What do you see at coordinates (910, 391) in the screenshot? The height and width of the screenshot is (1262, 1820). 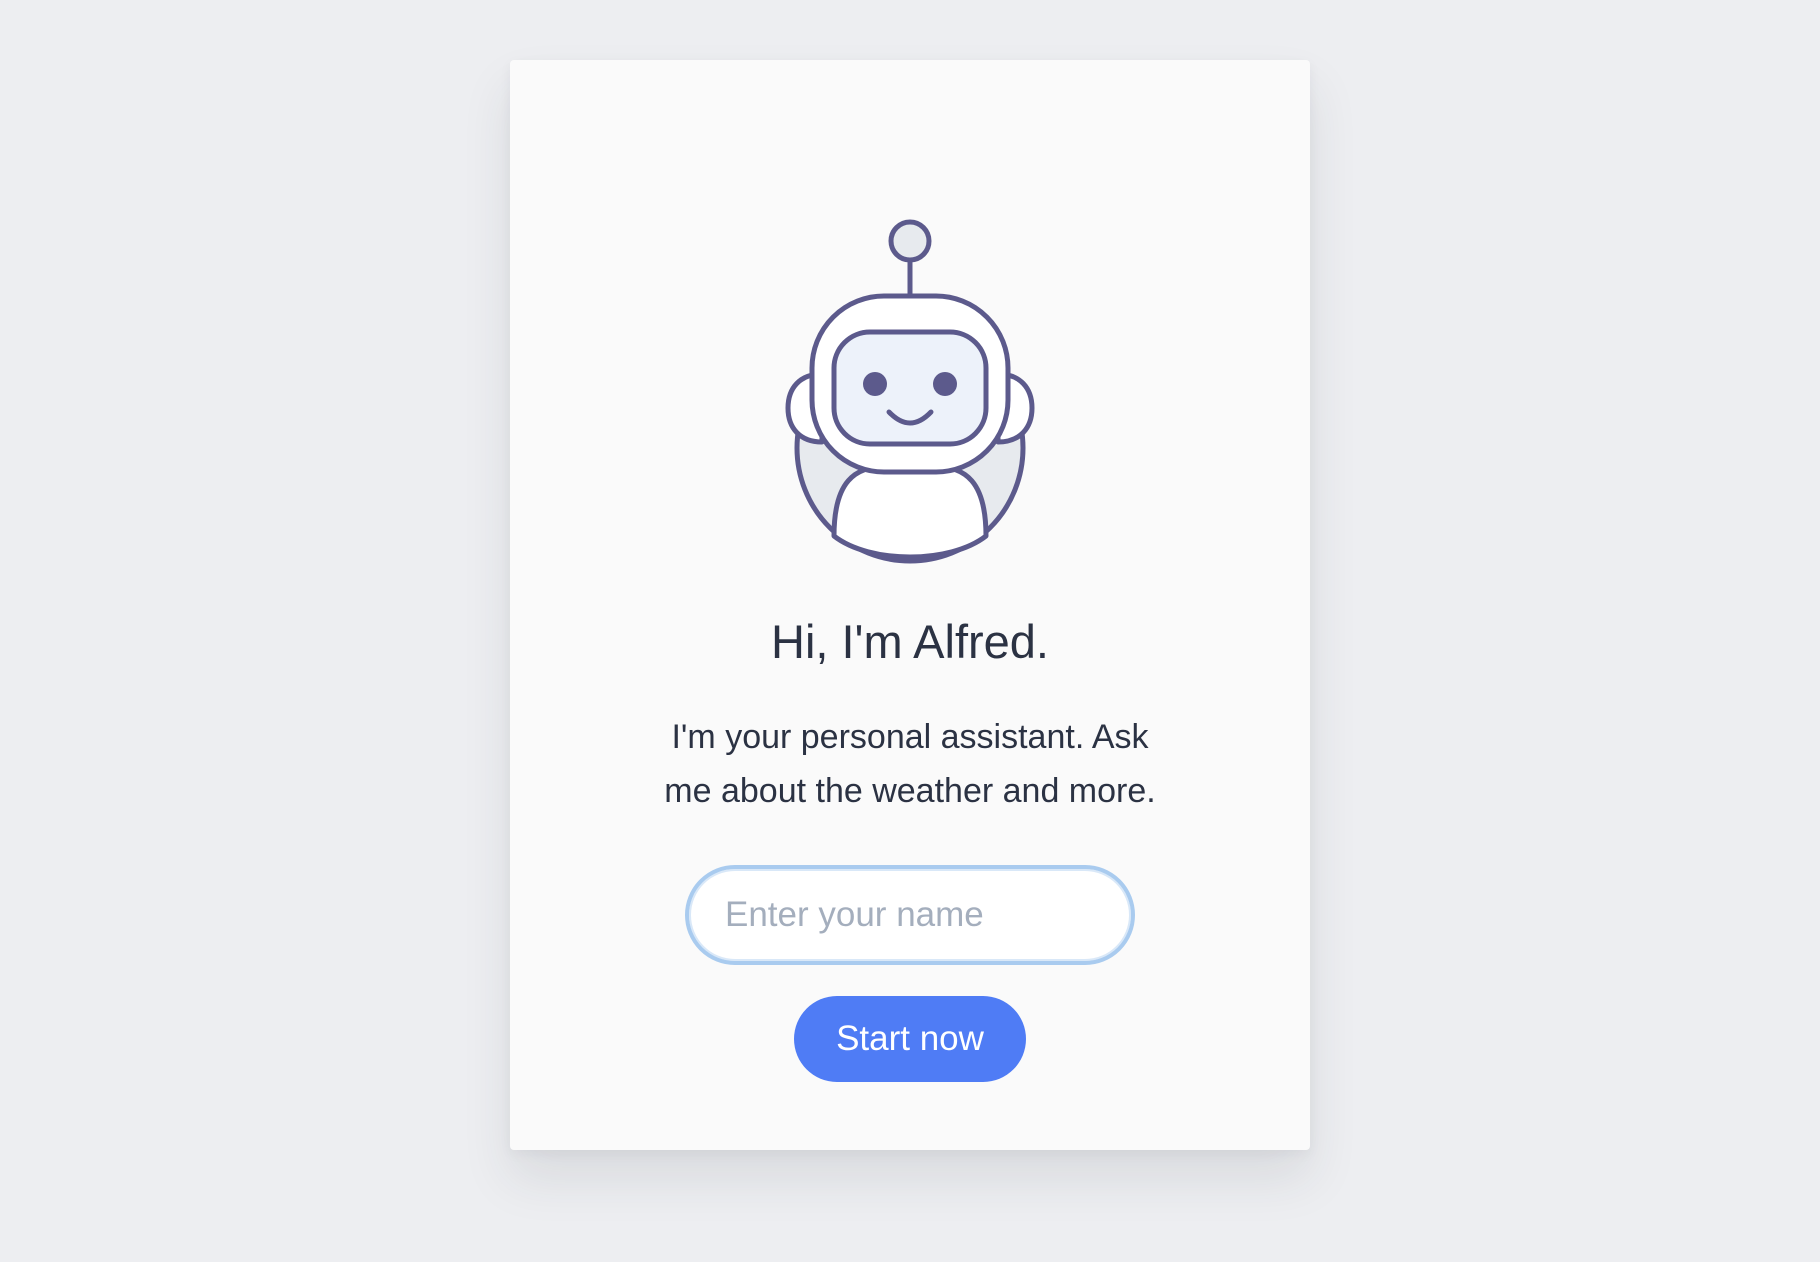 I see `robot-icon` at bounding box center [910, 391].